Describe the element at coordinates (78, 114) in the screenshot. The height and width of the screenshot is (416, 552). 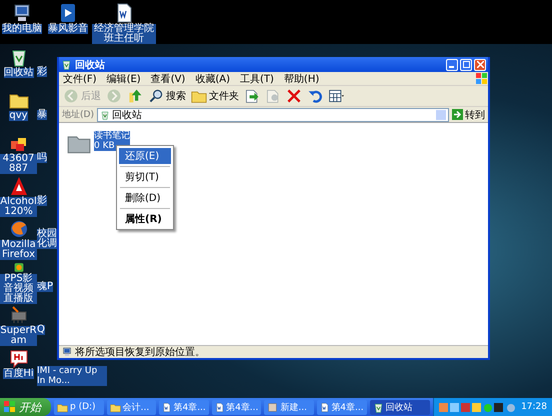
I see `address-label: 地址(D)` at that location.